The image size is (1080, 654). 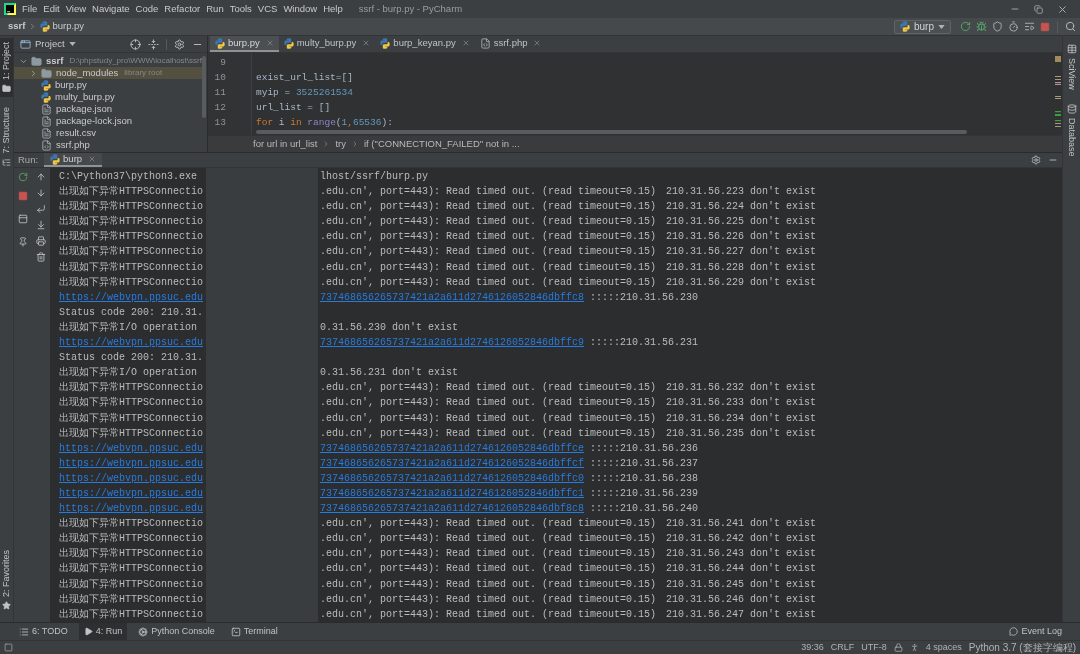 What do you see at coordinates (8, 647) in the screenshot?
I see `square-icon` at bounding box center [8, 647].